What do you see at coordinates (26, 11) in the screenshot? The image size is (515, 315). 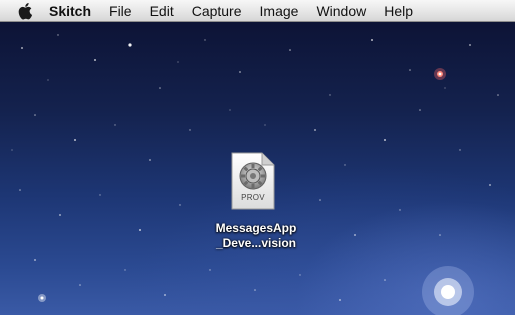 I see `apple-logo-icon` at bounding box center [26, 11].